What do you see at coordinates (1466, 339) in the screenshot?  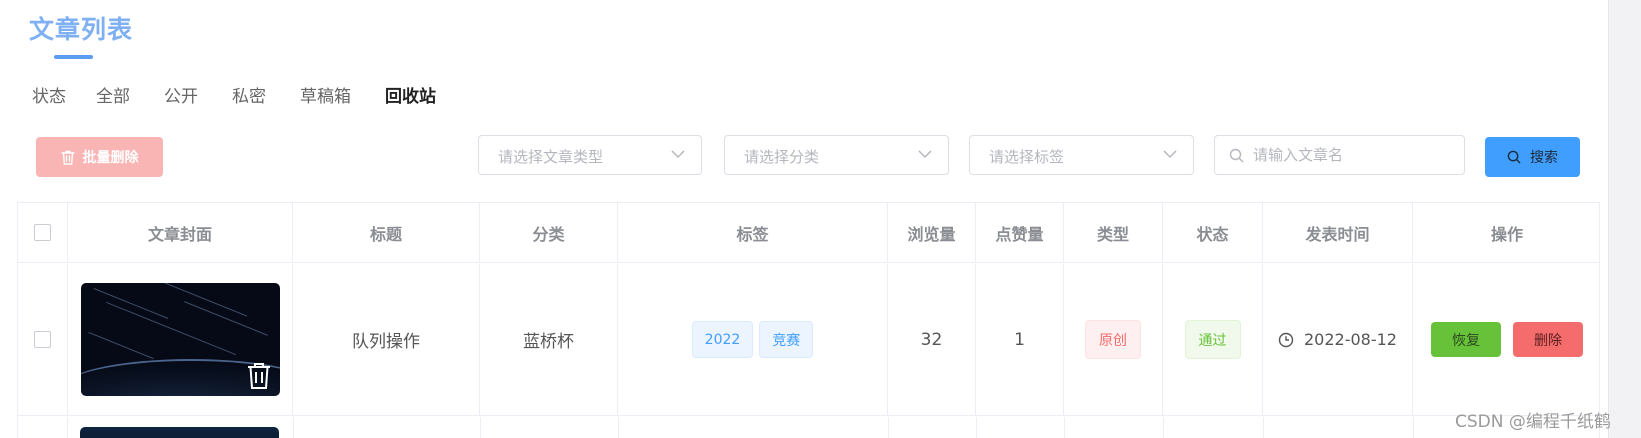 I see `restore-button: 恢复` at bounding box center [1466, 339].